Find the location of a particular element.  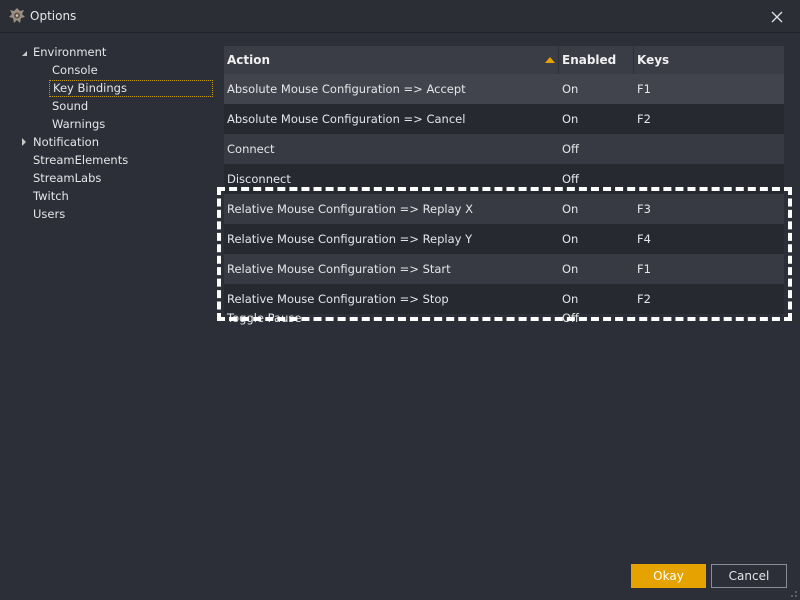

tree-item-label: Console is located at coordinates (75, 70).